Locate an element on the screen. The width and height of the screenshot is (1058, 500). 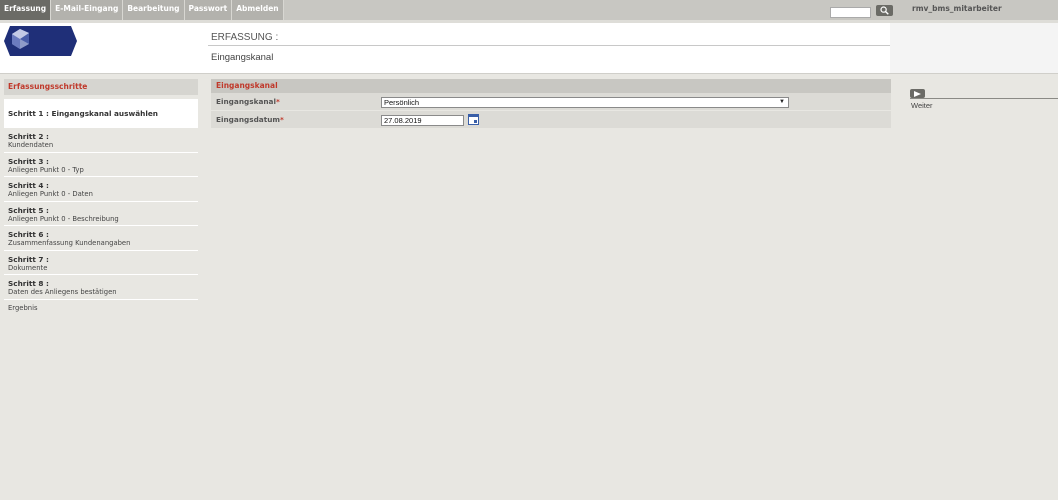
channel-label: Eingangskanal* is located at coordinates (248, 101).